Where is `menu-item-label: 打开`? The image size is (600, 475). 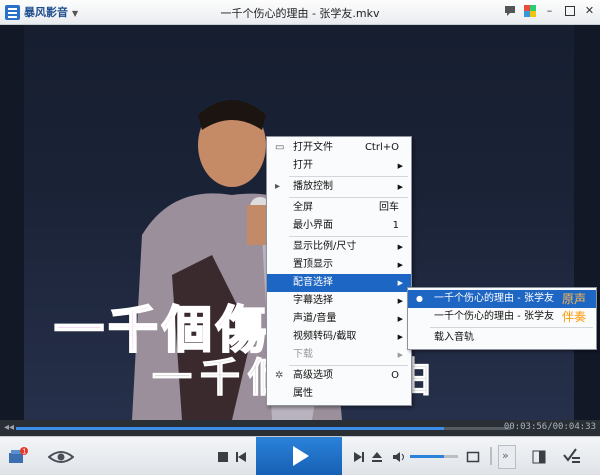
menu-item-label: 打开 is located at coordinates (303, 165).